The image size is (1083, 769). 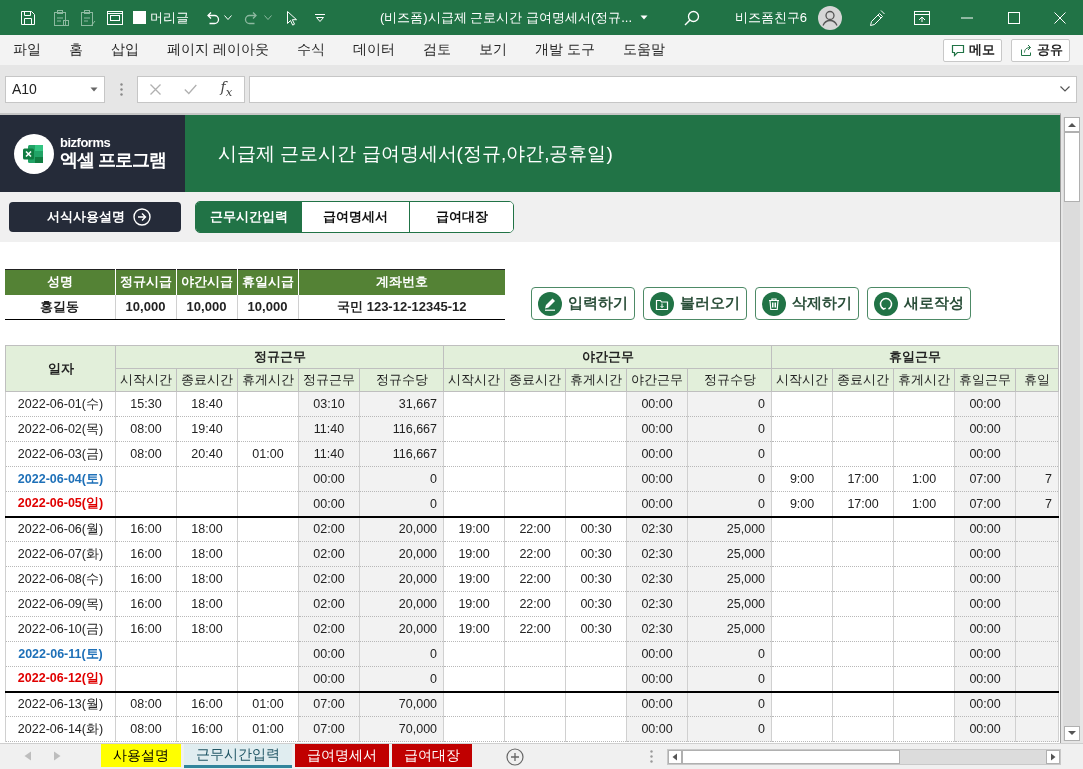 I want to click on spreadsheet-icon, so click(x=34, y=153).